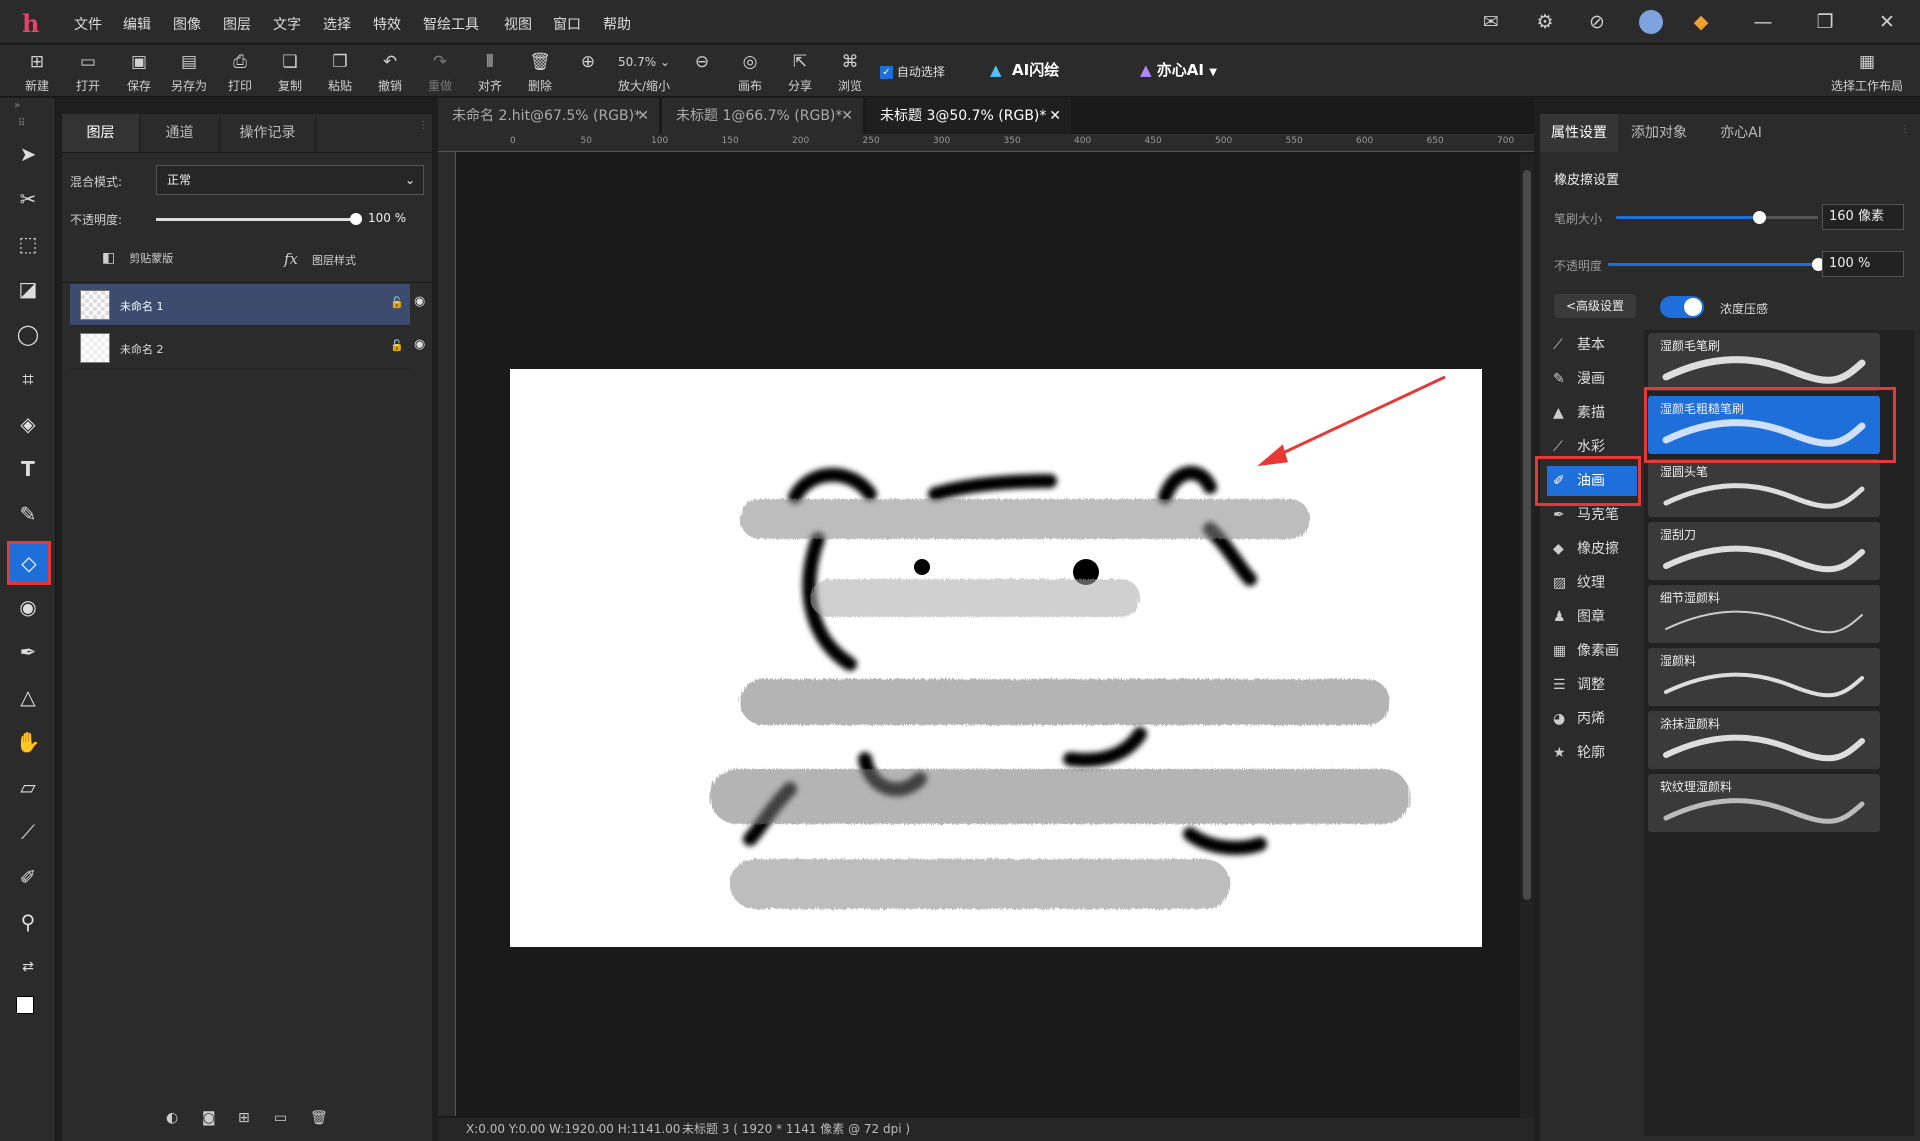  What do you see at coordinates (912, 71) in the screenshot?
I see `auto-select-checkbox: ✓ 自动选择` at bounding box center [912, 71].